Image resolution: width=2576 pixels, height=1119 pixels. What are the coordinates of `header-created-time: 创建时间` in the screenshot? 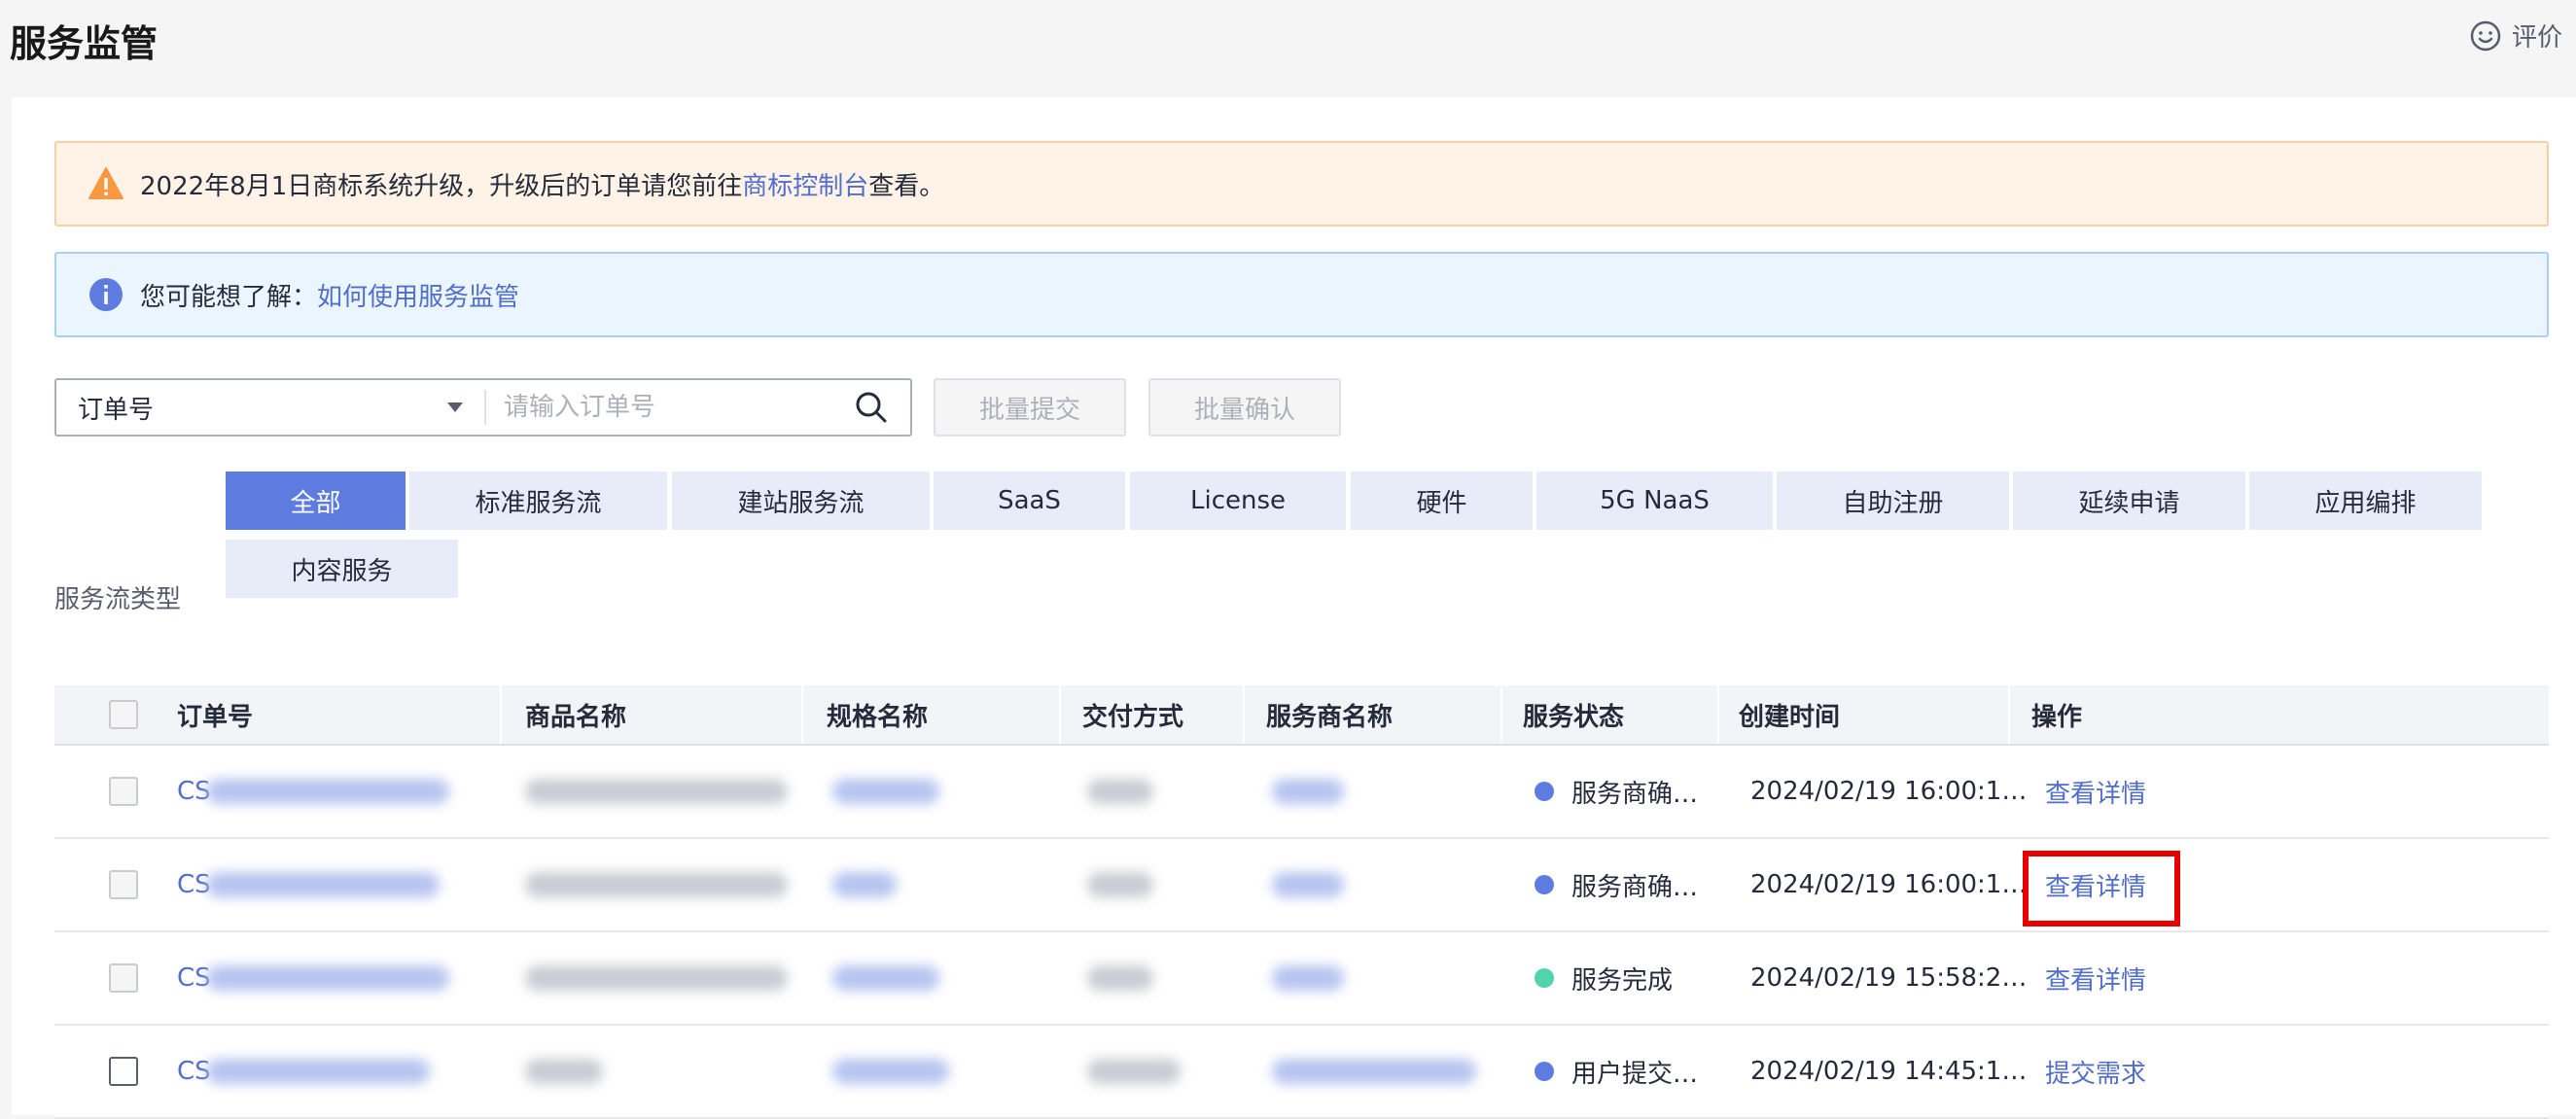 It's located at (1790, 717).